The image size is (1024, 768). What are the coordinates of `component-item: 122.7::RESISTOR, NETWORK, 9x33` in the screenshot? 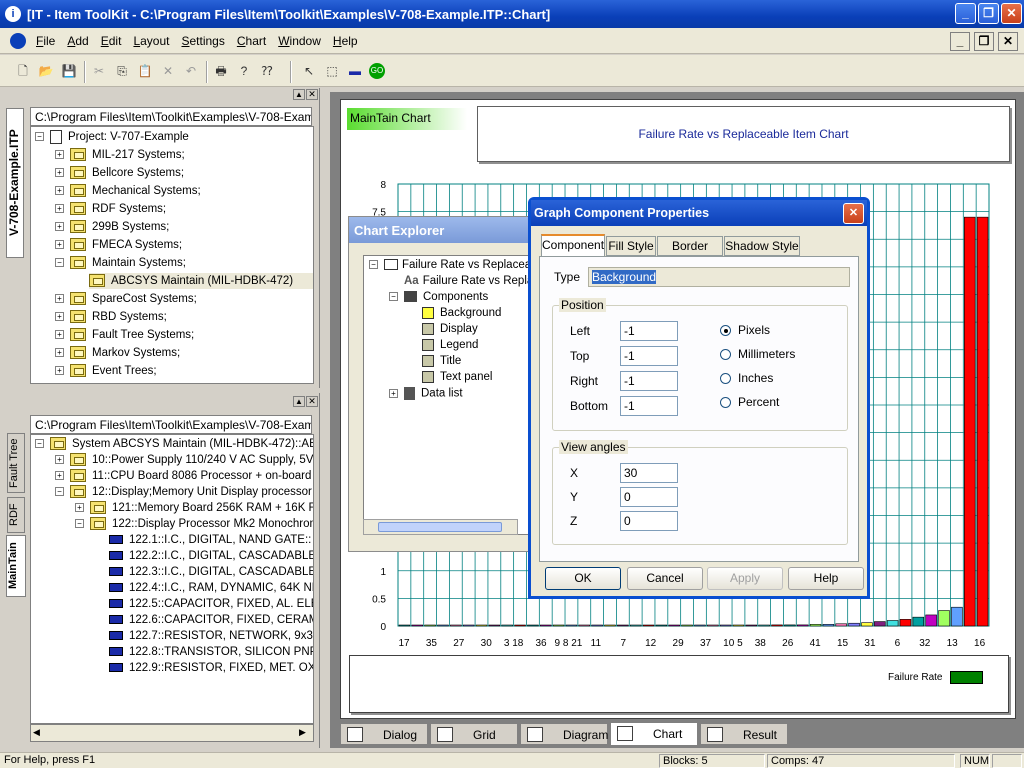 It's located at (211, 636).